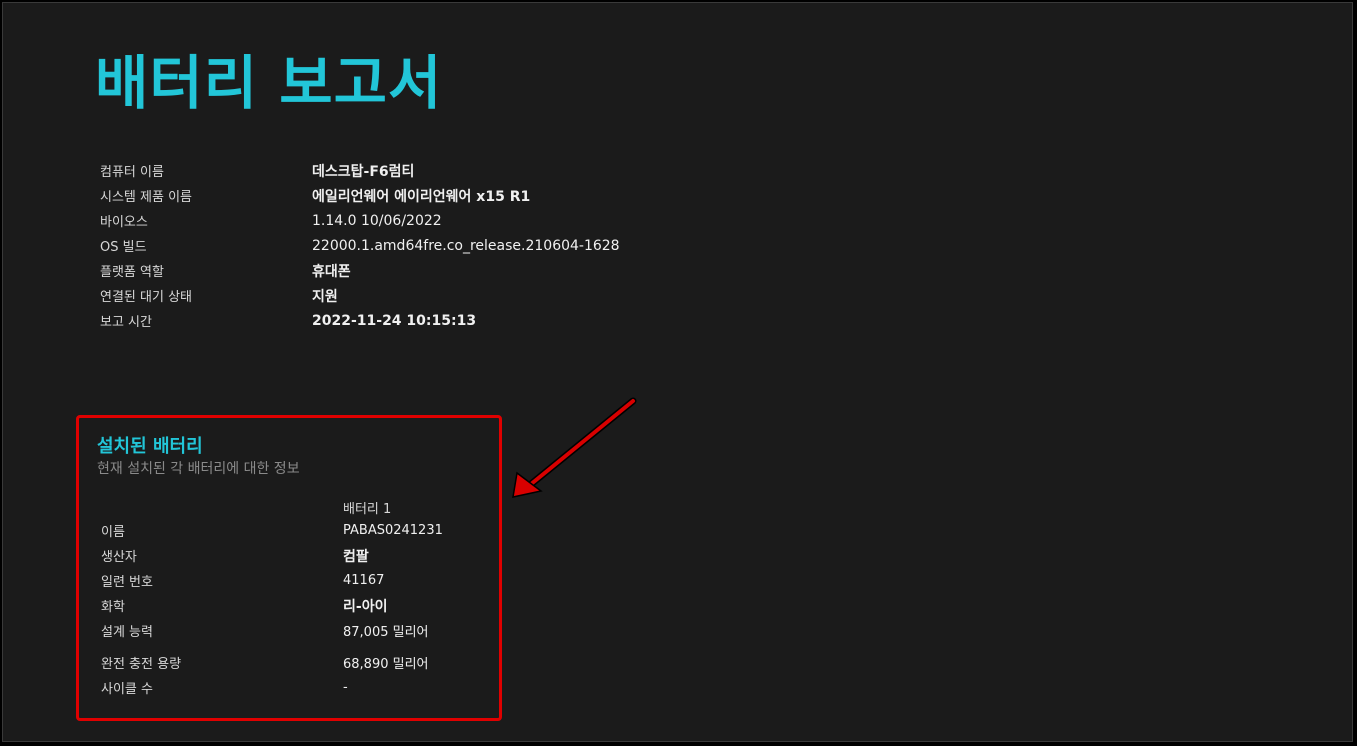  I want to click on battery-value: 68,890 밀리어, so click(386, 664).